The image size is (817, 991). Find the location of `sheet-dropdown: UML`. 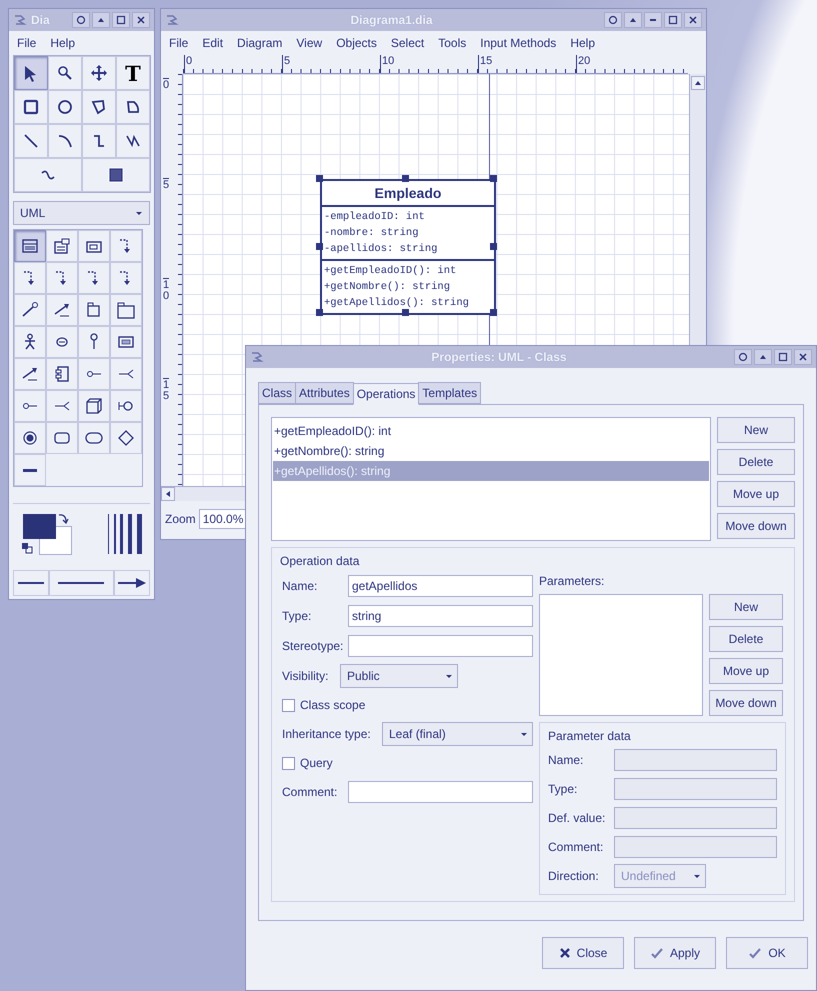

sheet-dropdown: UML is located at coordinates (81, 213).